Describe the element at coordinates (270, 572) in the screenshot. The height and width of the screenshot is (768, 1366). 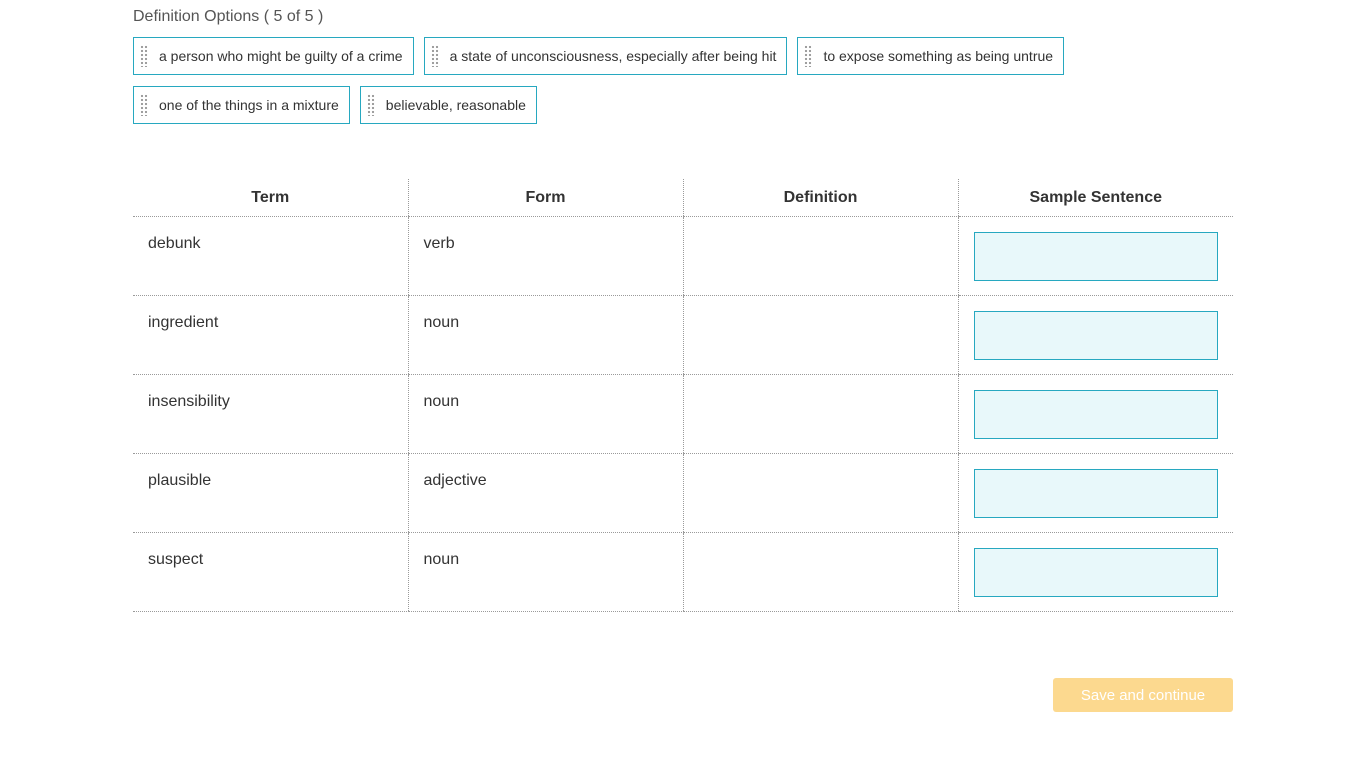
I see `term-cell: suspect` at that location.